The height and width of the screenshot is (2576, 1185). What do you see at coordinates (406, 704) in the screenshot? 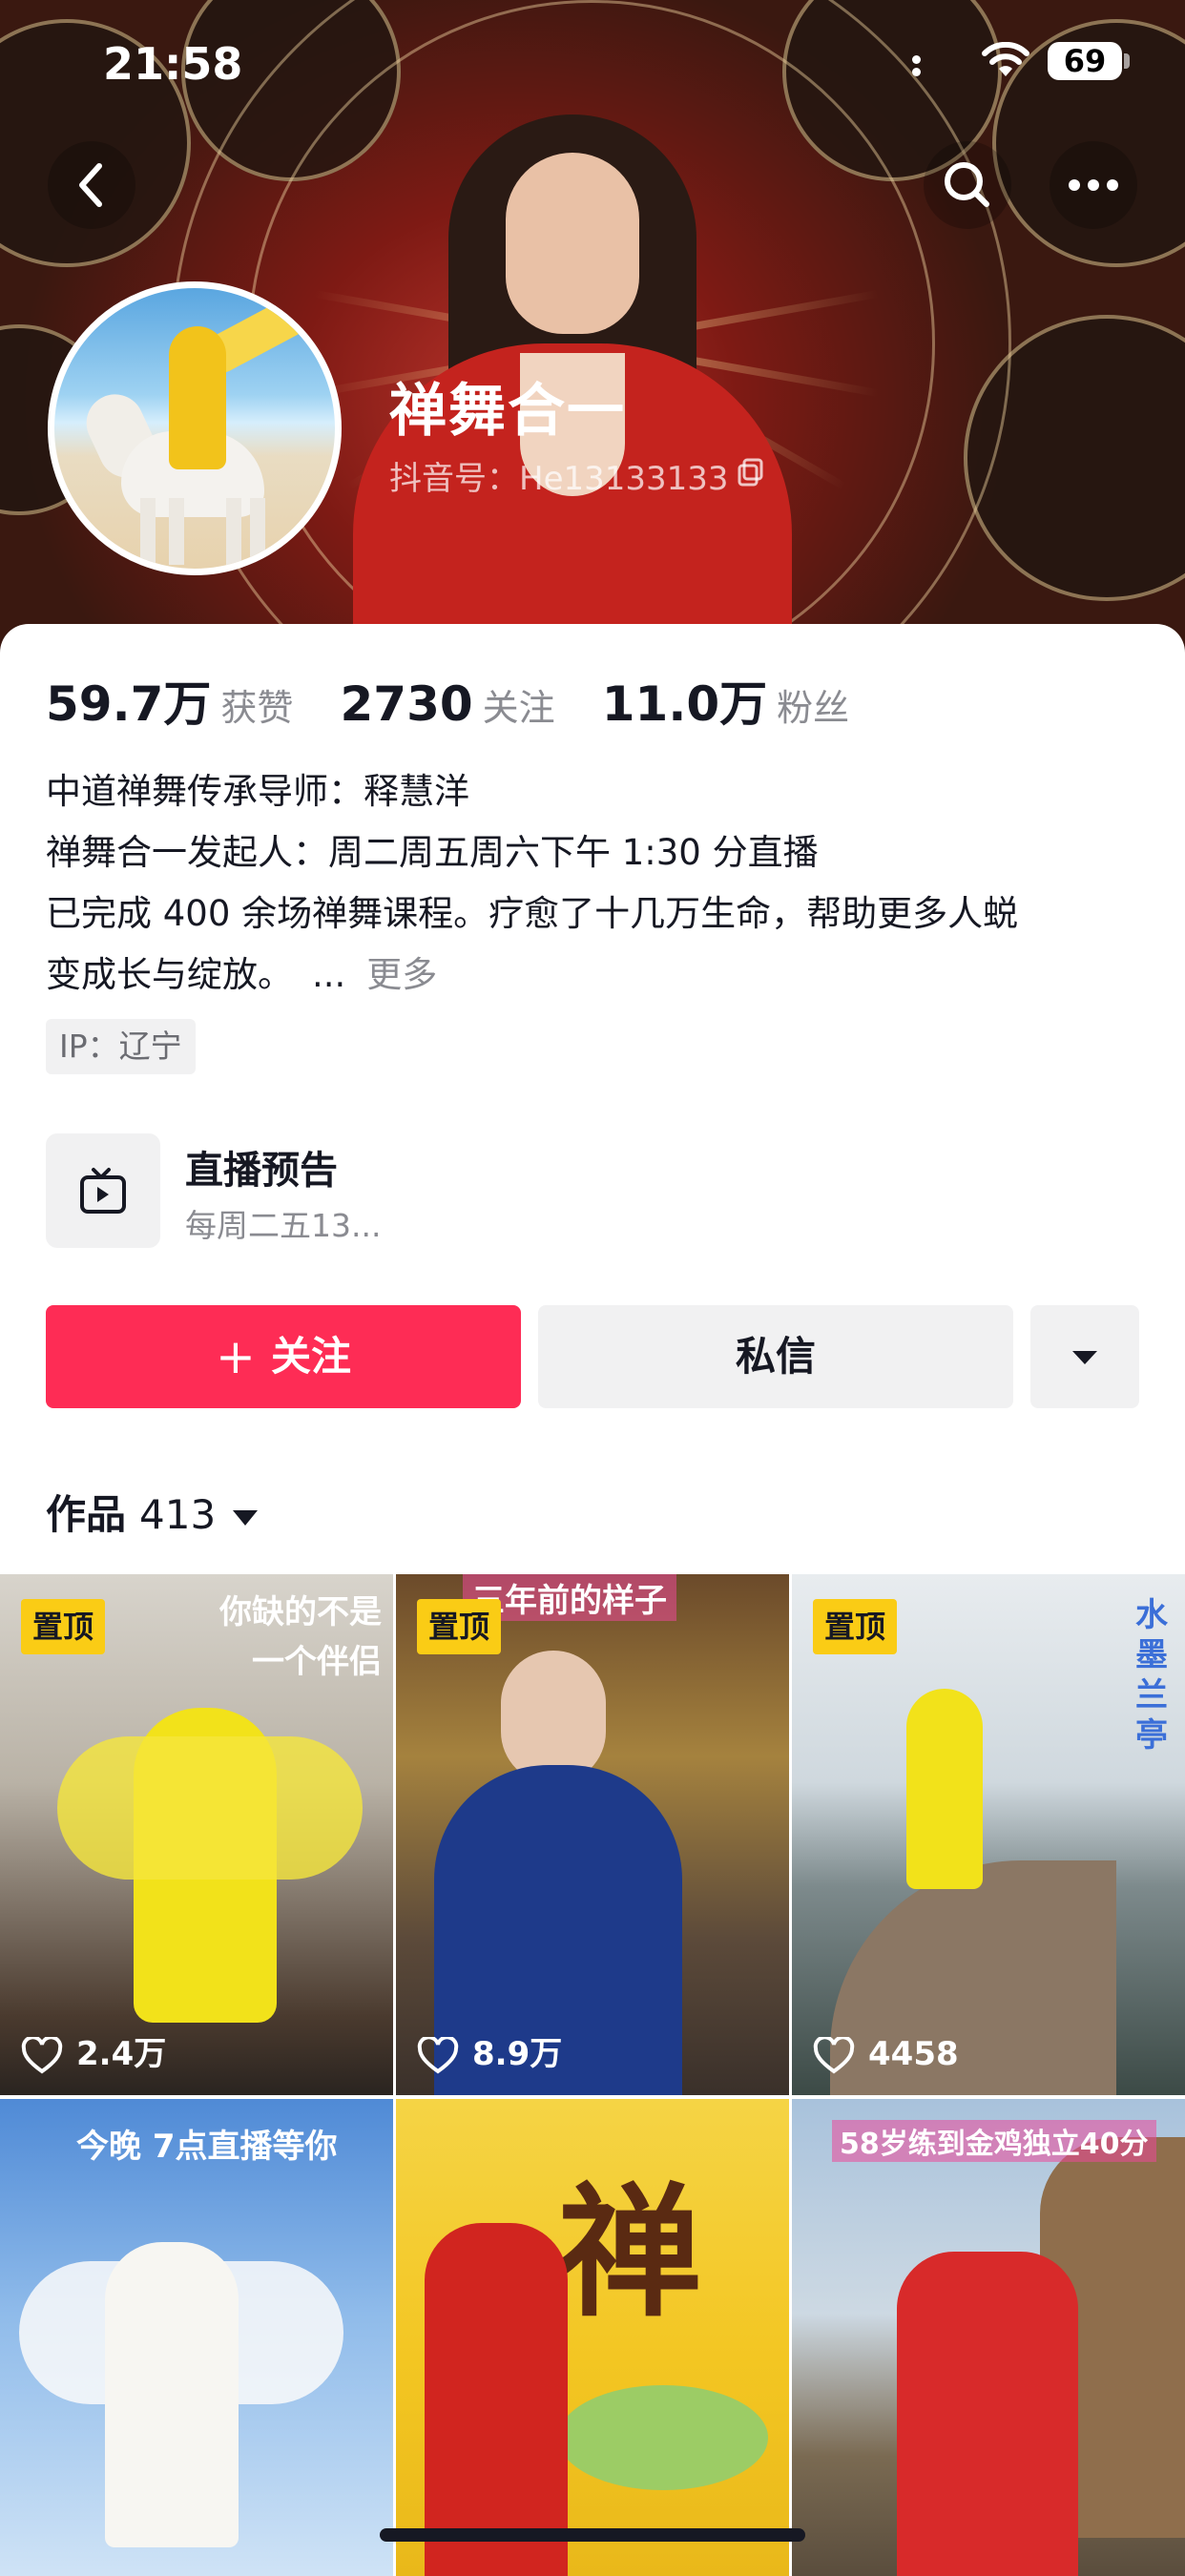
I see `stat-value: 2730` at bounding box center [406, 704].